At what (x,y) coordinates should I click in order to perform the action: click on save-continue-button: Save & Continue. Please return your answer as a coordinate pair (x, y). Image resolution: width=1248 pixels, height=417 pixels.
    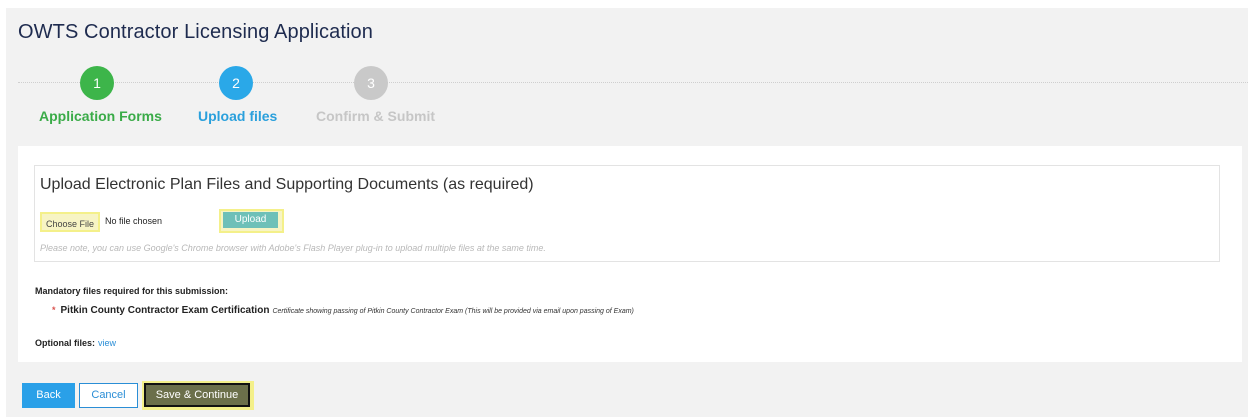
    Looking at the image, I should click on (197, 395).